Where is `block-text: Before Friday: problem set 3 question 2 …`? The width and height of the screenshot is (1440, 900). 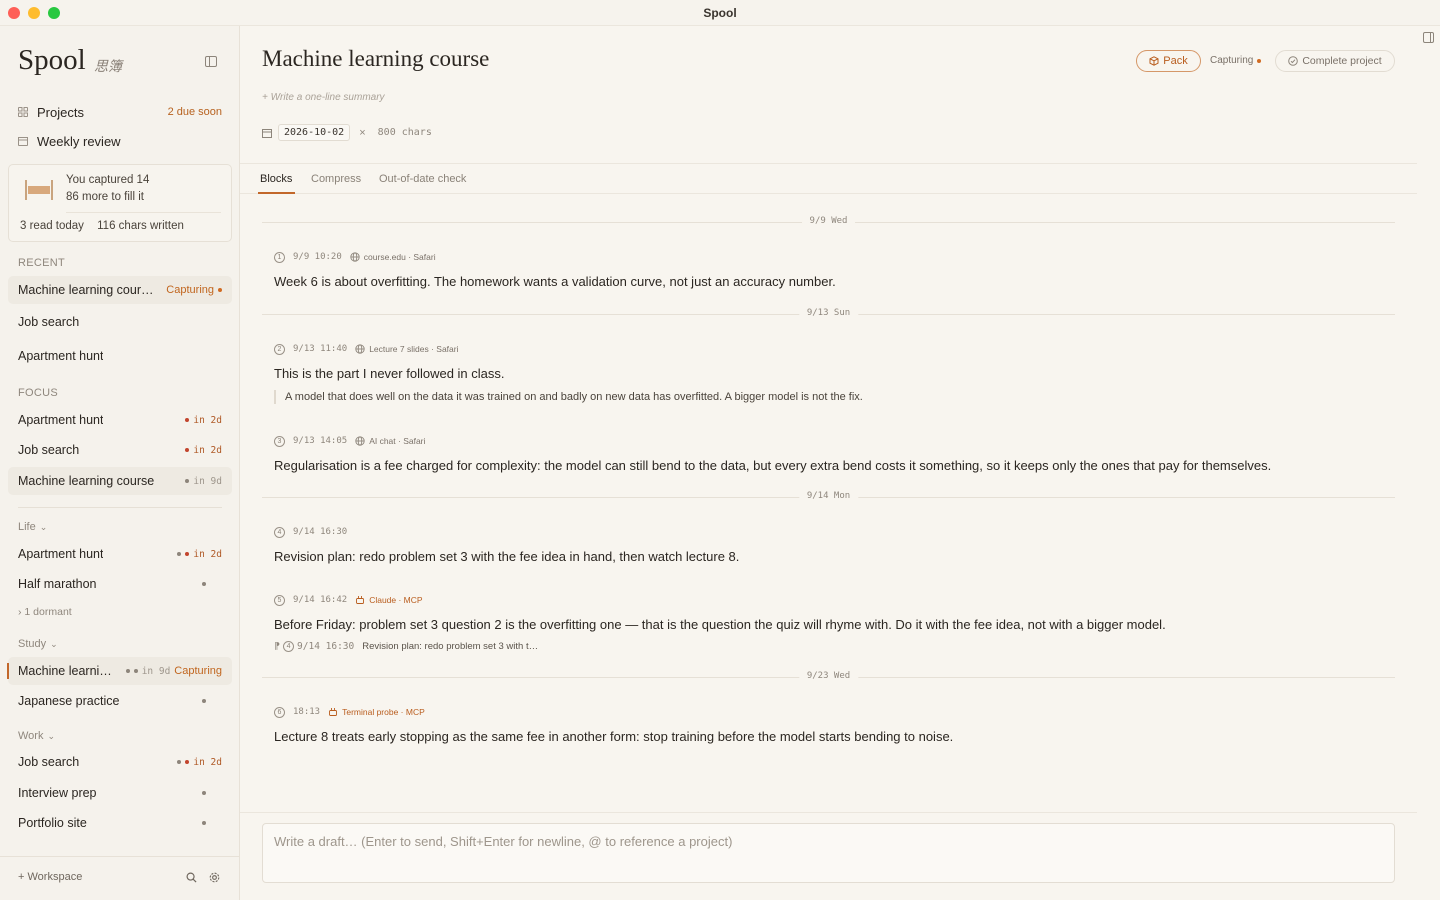
block-text: Before Friday: problem set 3 question 2 … is located at coordinates (720, 624).